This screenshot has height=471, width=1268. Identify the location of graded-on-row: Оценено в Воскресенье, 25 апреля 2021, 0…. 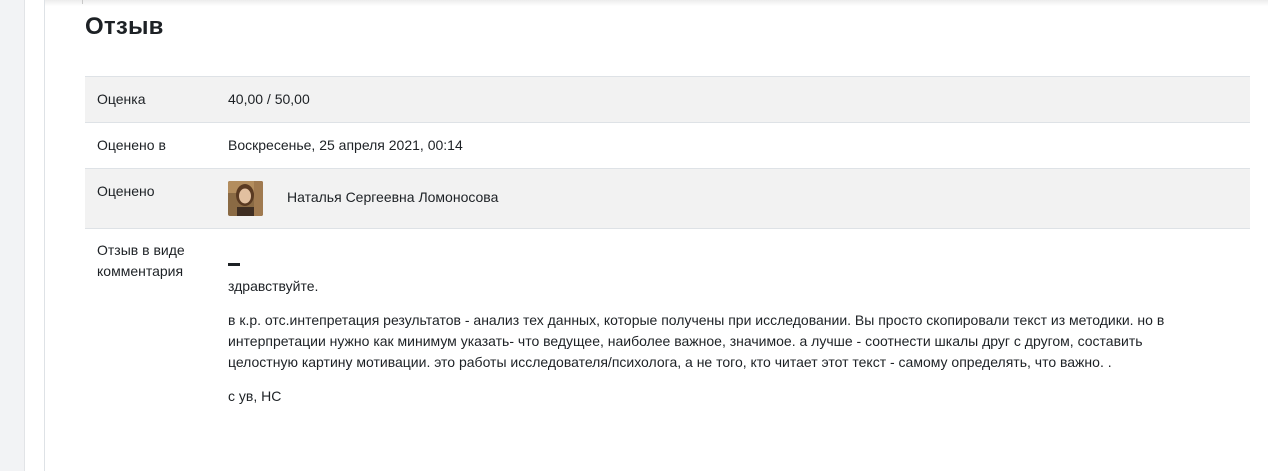
(667, 146).